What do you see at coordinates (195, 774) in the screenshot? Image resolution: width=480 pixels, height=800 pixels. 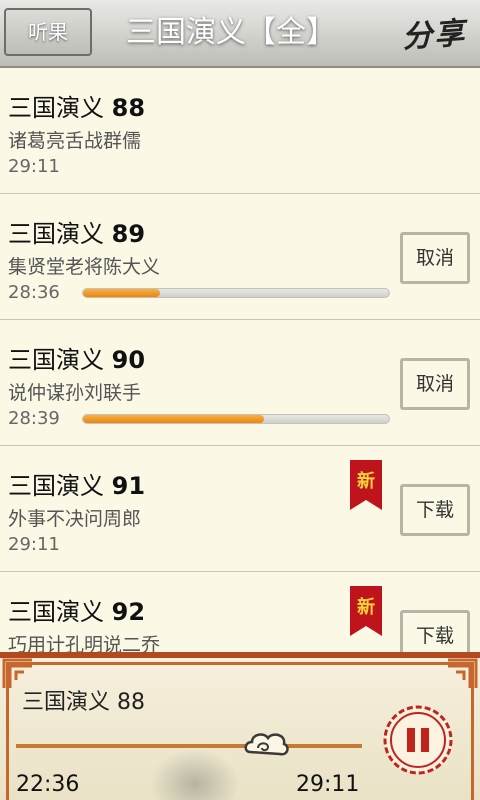 I see `ink-wash-decoration` at bounding box center [195, 774].